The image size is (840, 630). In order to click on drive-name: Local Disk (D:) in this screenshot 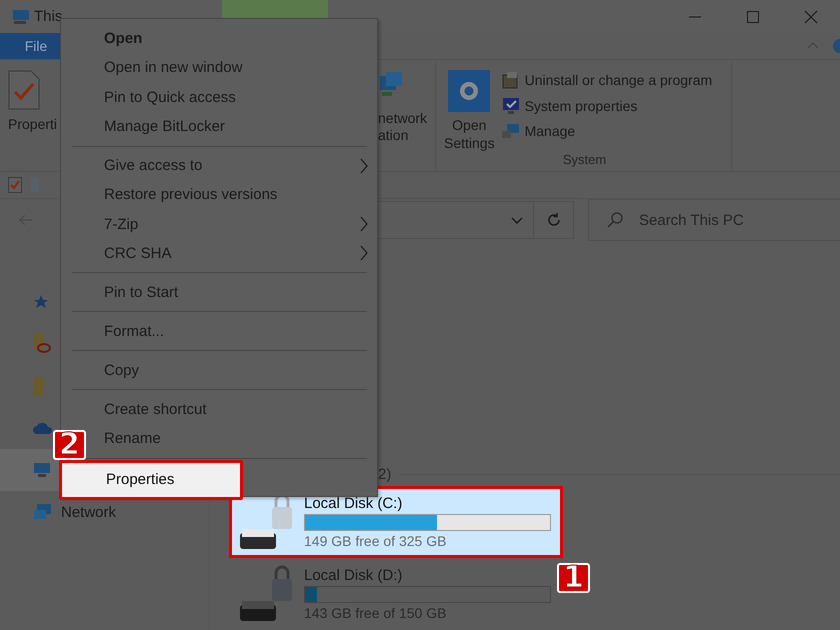, I will do `click(354, 575)`.